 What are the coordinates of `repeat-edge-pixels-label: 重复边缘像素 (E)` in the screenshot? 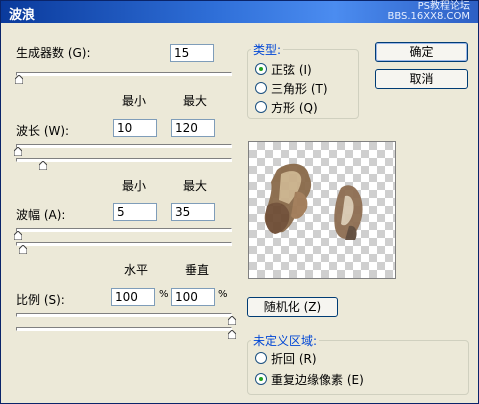 It's located at (317, 379).